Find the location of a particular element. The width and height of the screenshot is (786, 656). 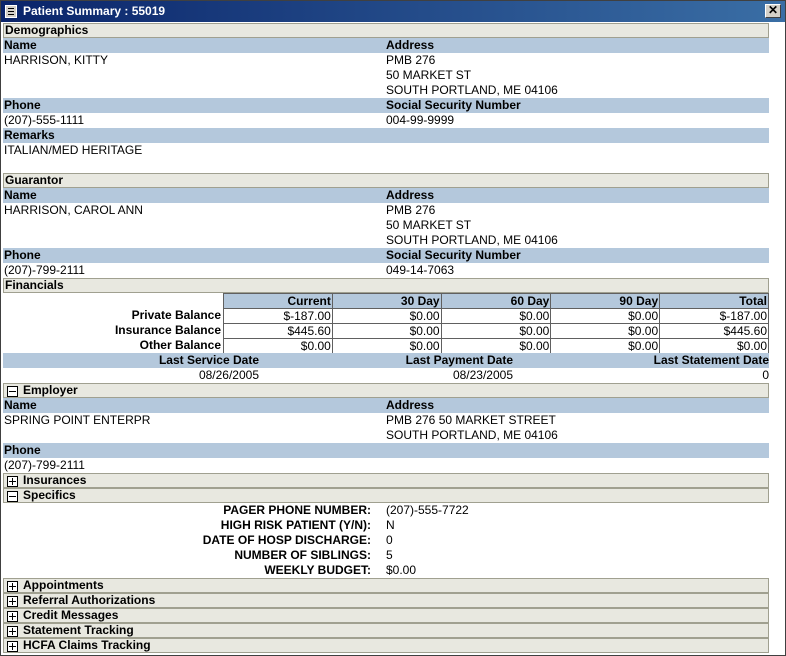

title-bar: Patient Summary : 55019 ✕ is located at coordinates (393, 11).